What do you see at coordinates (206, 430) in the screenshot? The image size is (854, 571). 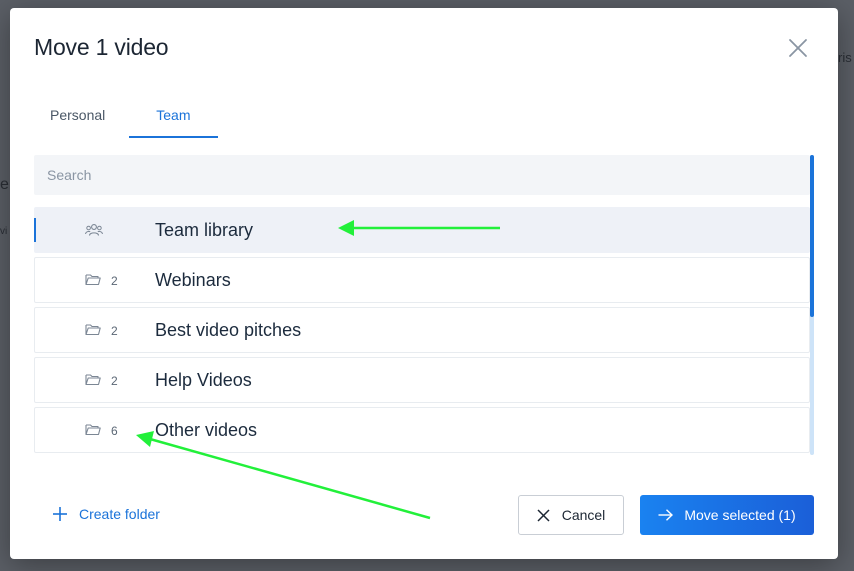 I see `folder-name: Other videos` at bounding box center [206, 430].